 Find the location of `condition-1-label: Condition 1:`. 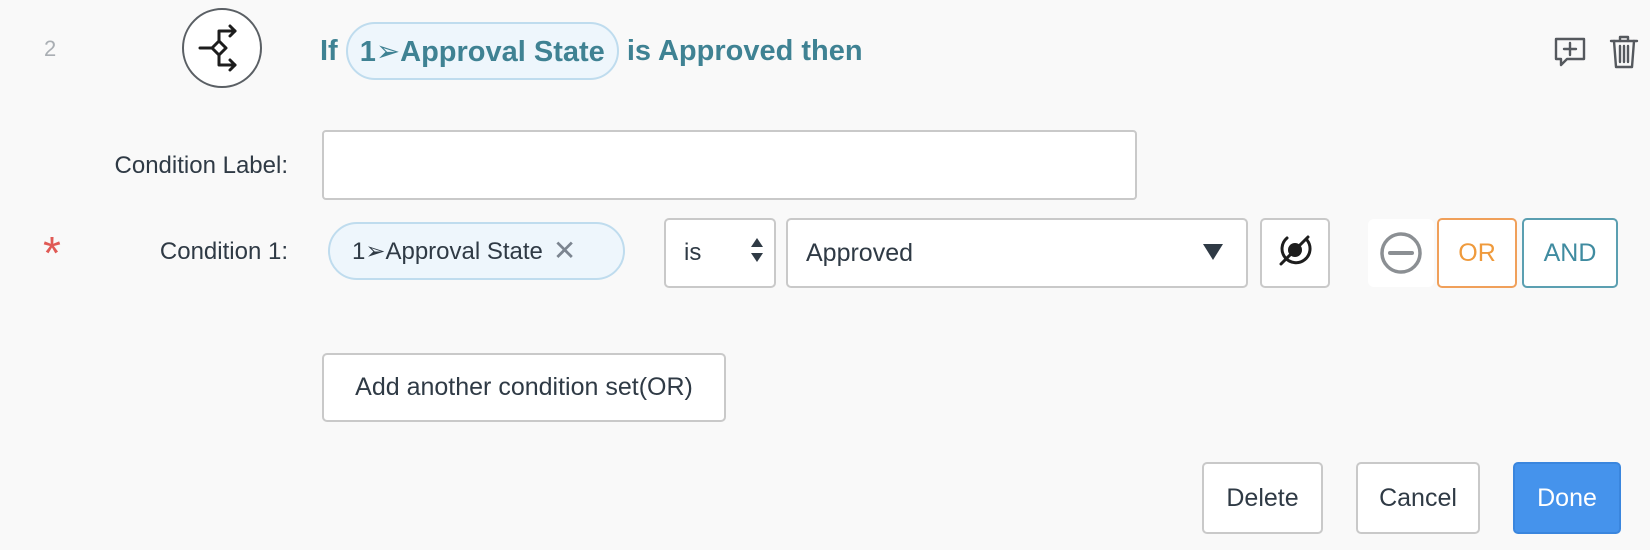

condition-1-label: Condition 1: is located at coordinates (223, 251).